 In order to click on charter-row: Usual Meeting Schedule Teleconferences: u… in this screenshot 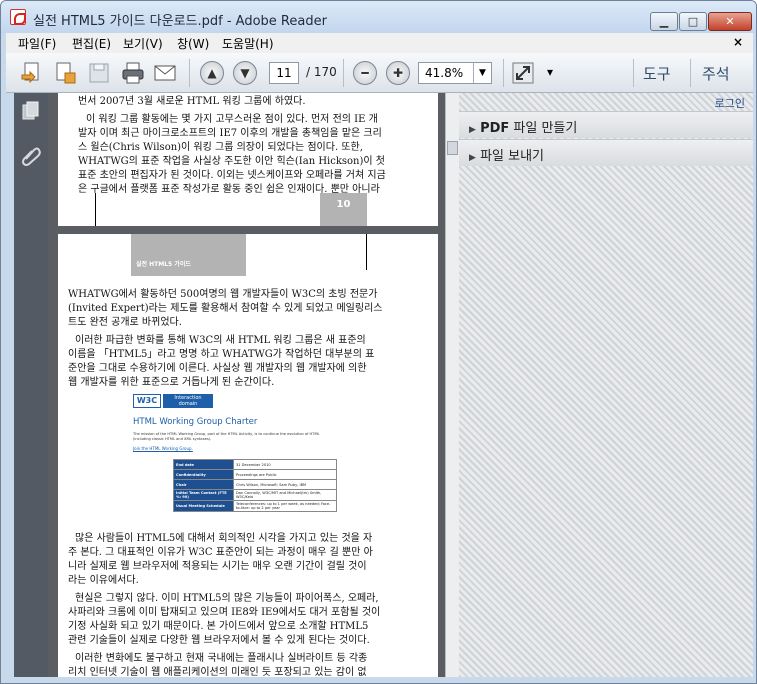, I will do `click(255, 506)`.